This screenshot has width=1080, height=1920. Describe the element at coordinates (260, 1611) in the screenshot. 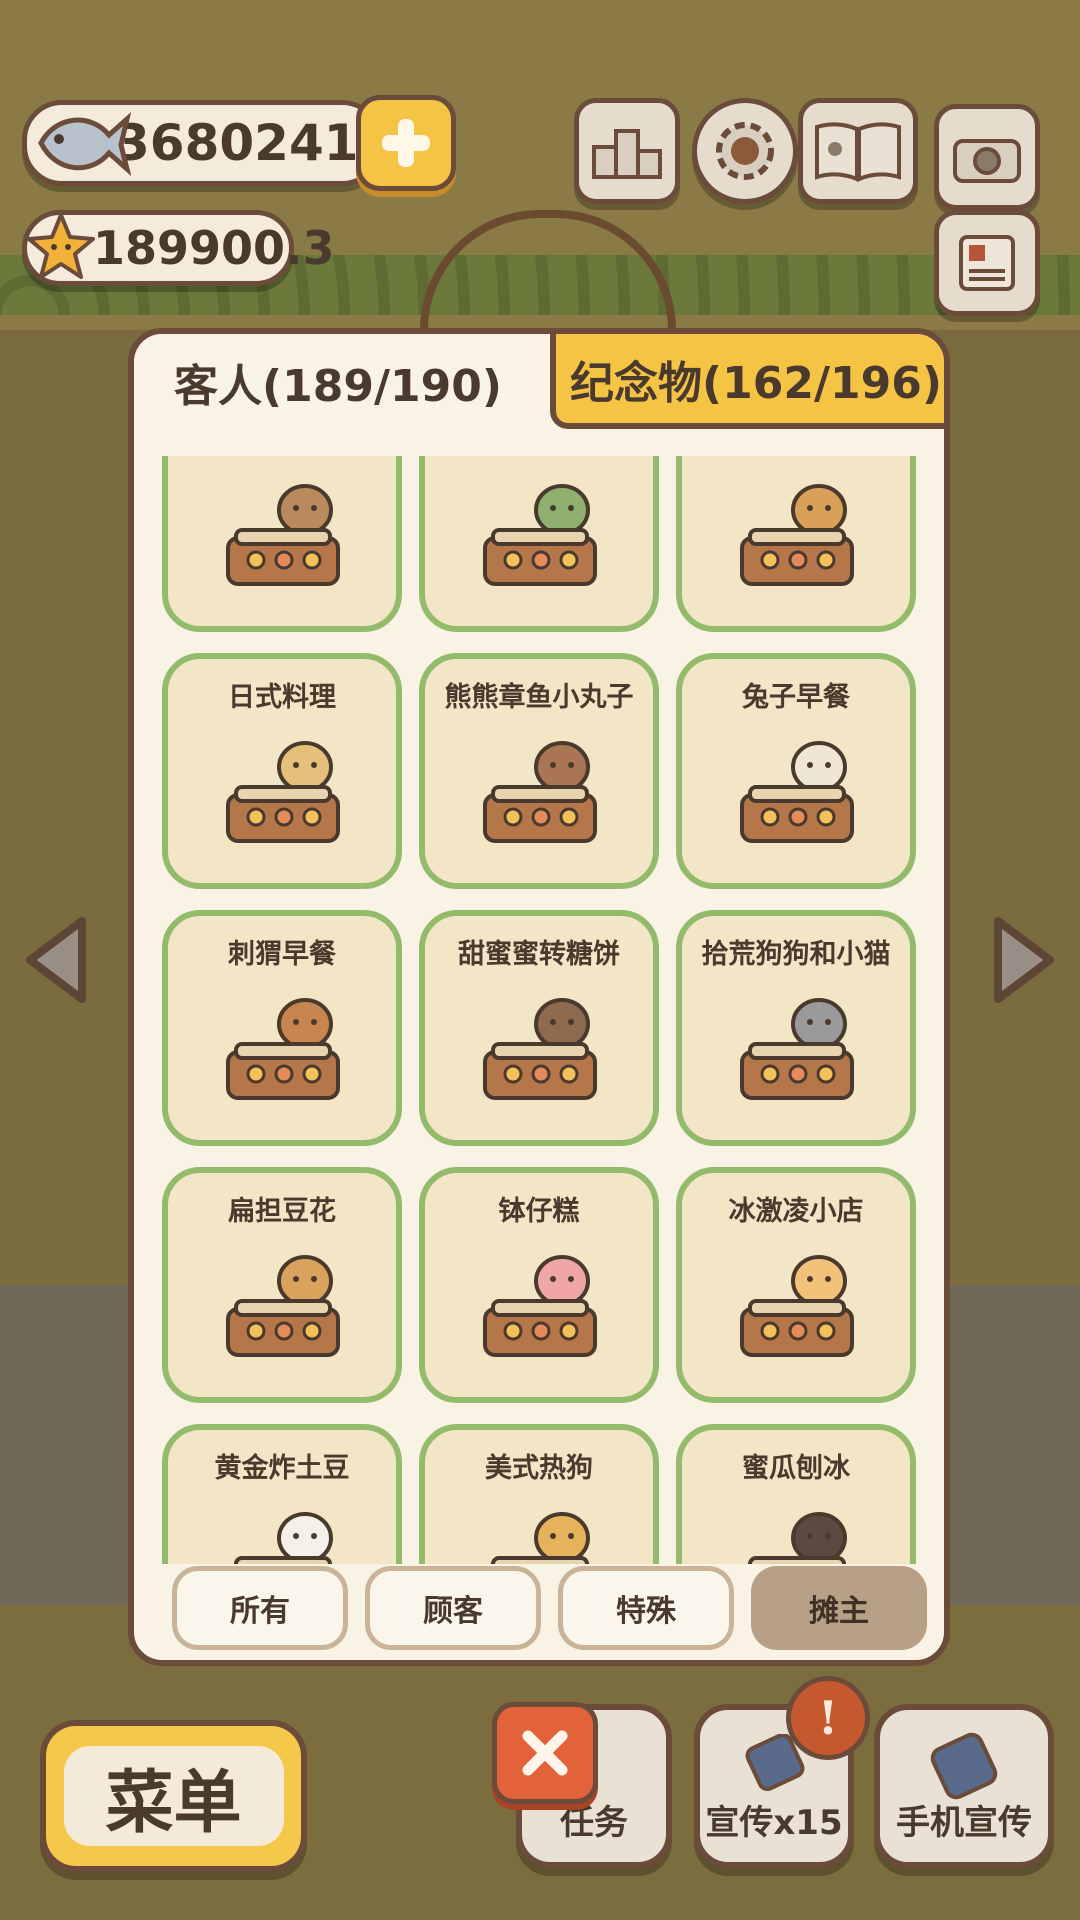

I see `filter-all-label: 所有` at that location.